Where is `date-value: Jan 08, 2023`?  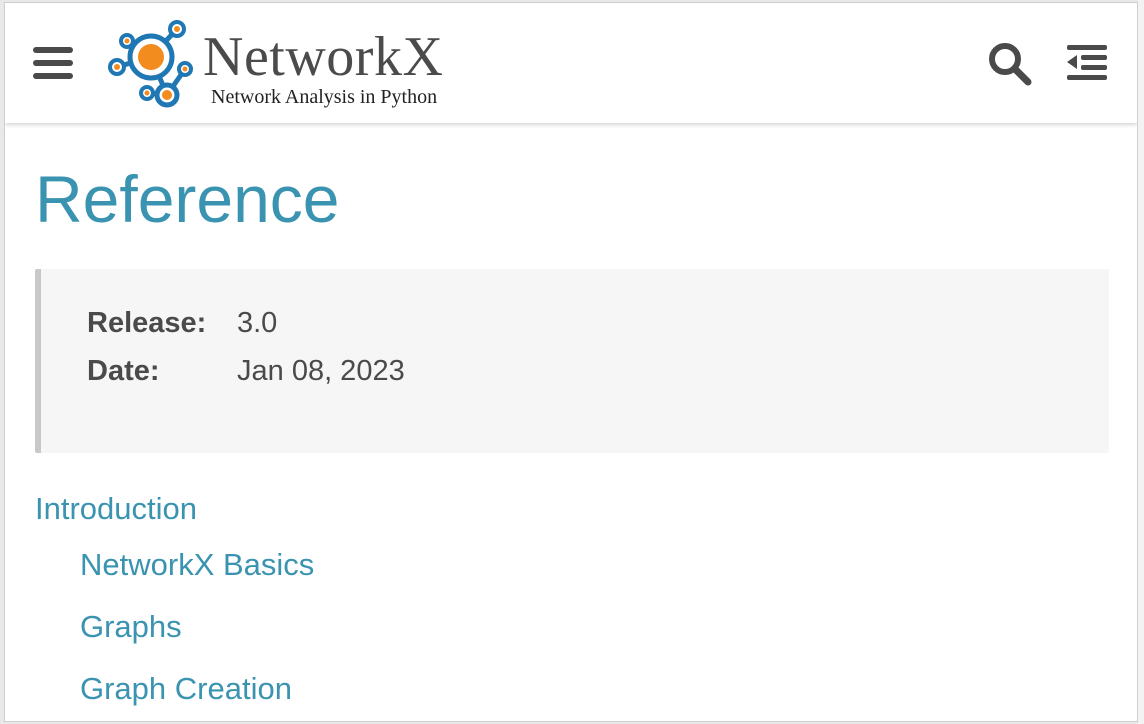
date-value: Jan 08, 2023 is located at coordinates (321, 371).